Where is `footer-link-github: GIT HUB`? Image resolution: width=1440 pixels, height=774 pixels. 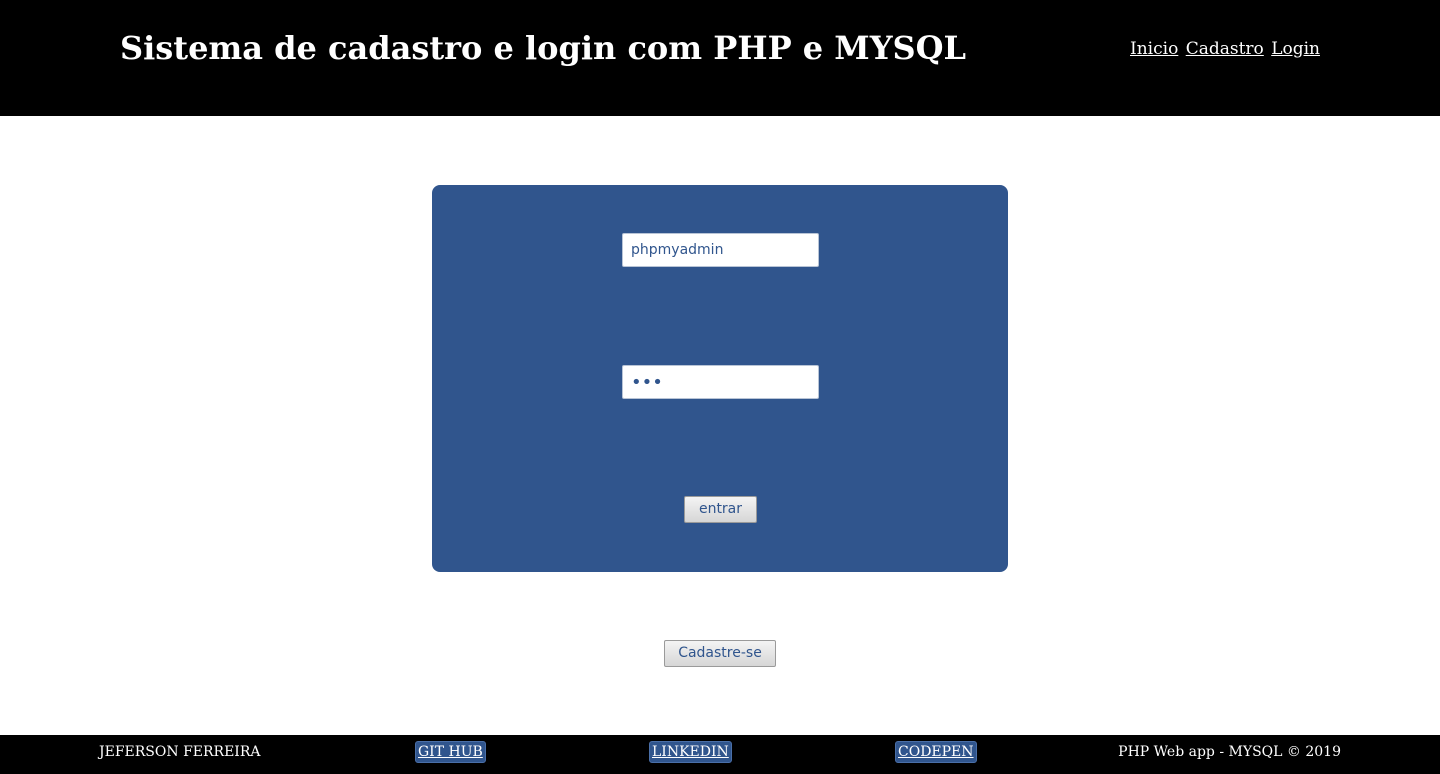 footer-link-github: GIT HUB is located at coordinates (450, 752).